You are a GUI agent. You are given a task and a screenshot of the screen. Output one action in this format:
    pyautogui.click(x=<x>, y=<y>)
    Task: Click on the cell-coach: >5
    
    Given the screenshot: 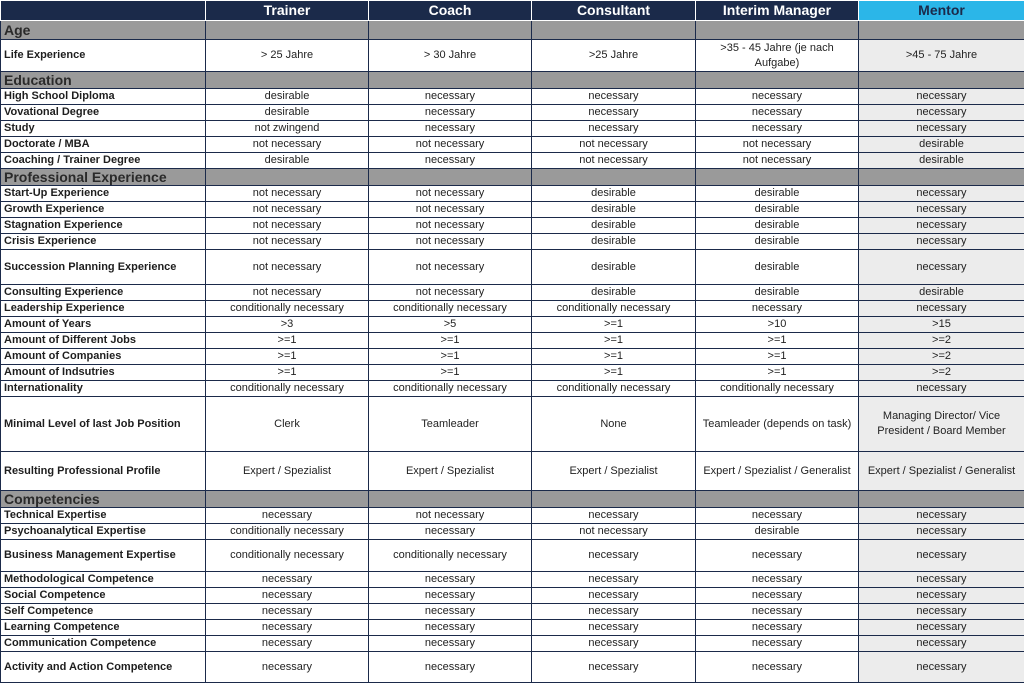 What is the action you would take?
    pyautogui.click(x=450, y=325)
    